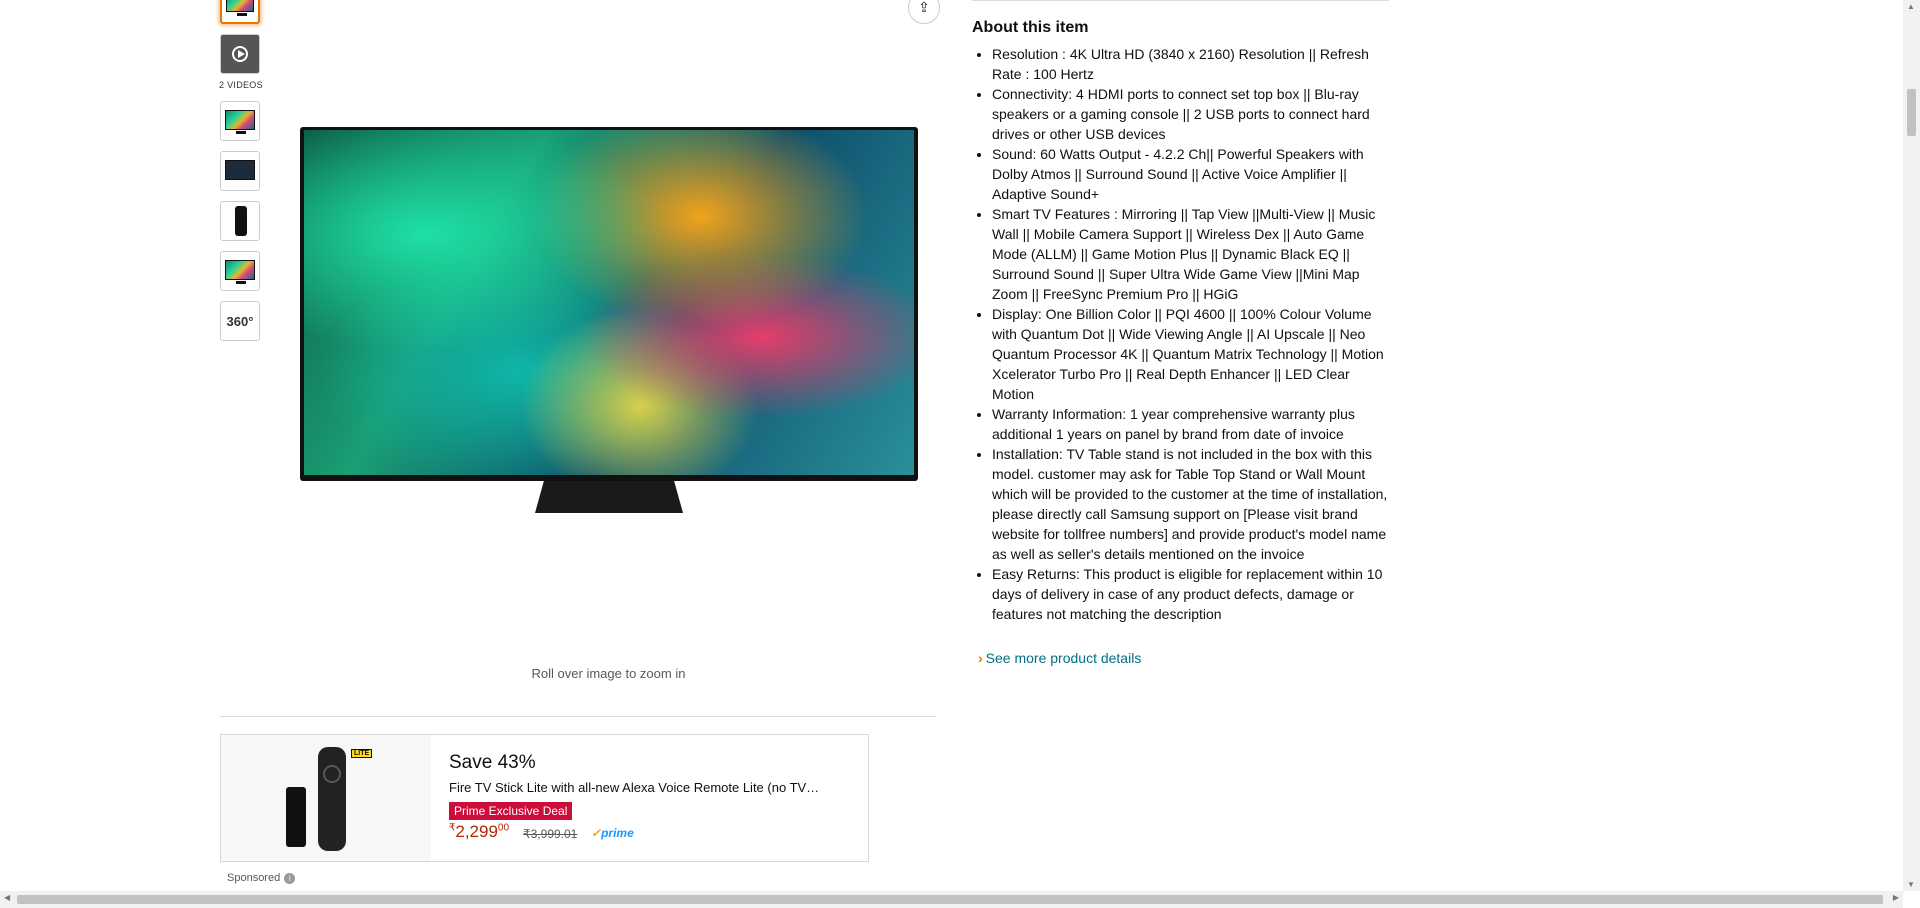  I want to click on ad-discount-title: Save 43%, so click(492, 763).